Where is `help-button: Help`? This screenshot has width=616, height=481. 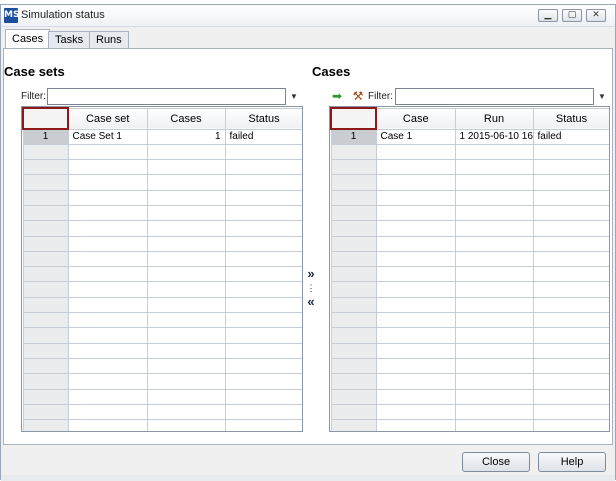
help-button: Help is located at coordinates (572, 462).